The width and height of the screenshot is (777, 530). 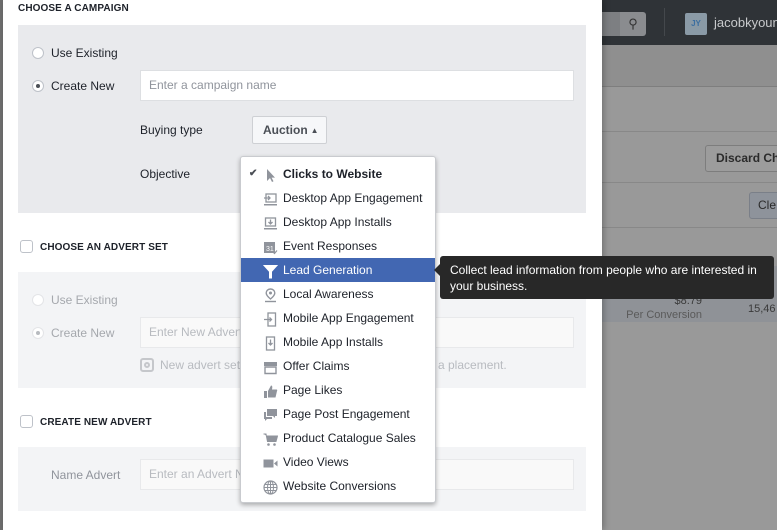 I want to click on buying-type-select: Auction ▲︎, so click(x=289, y=130).